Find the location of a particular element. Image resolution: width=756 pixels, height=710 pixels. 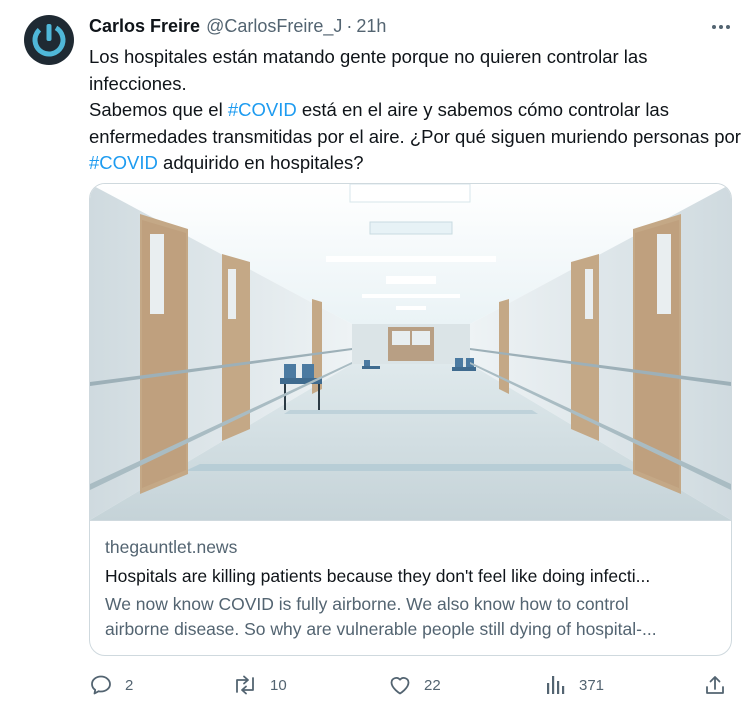

tweet-header: Carlos Freire @CarlosFreire_J · 21h is located at coordinates (237, 26).